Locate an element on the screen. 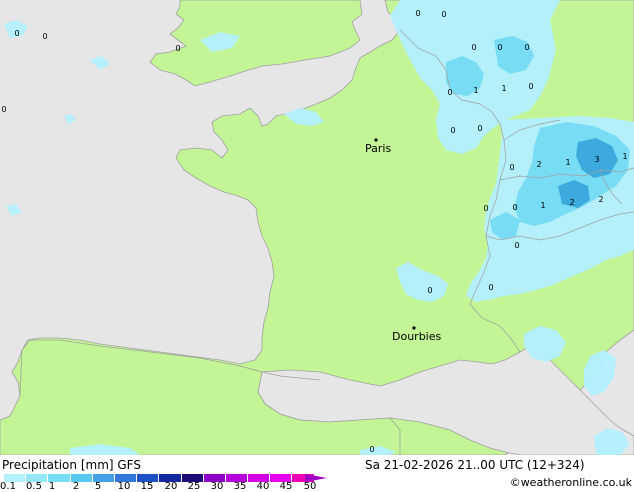 Image resolution: width=634 pixels, height=492 pixels. legend-tick-label: 45 is located at coordinates (286, 486).